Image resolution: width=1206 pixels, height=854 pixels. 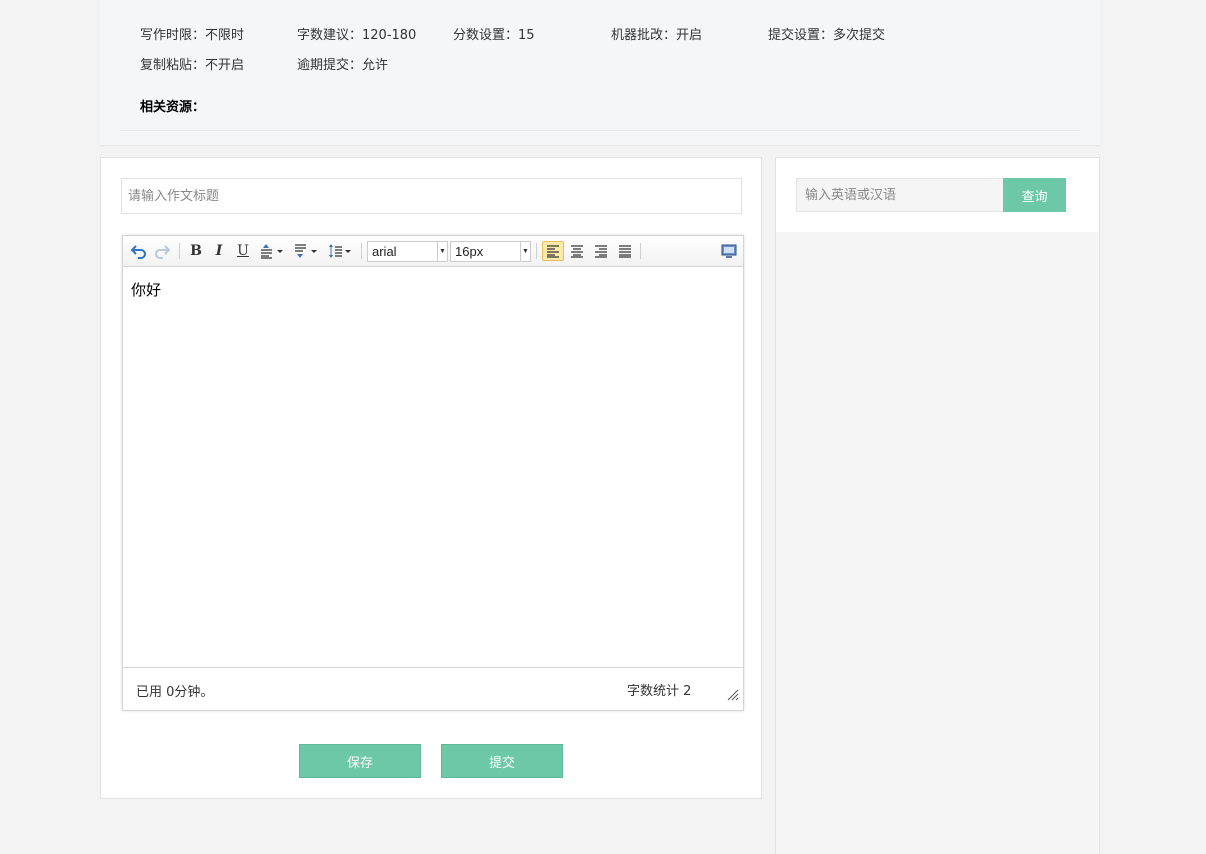 I want to click on font-size-select: 16px ▼, so click(x=490, y=251).